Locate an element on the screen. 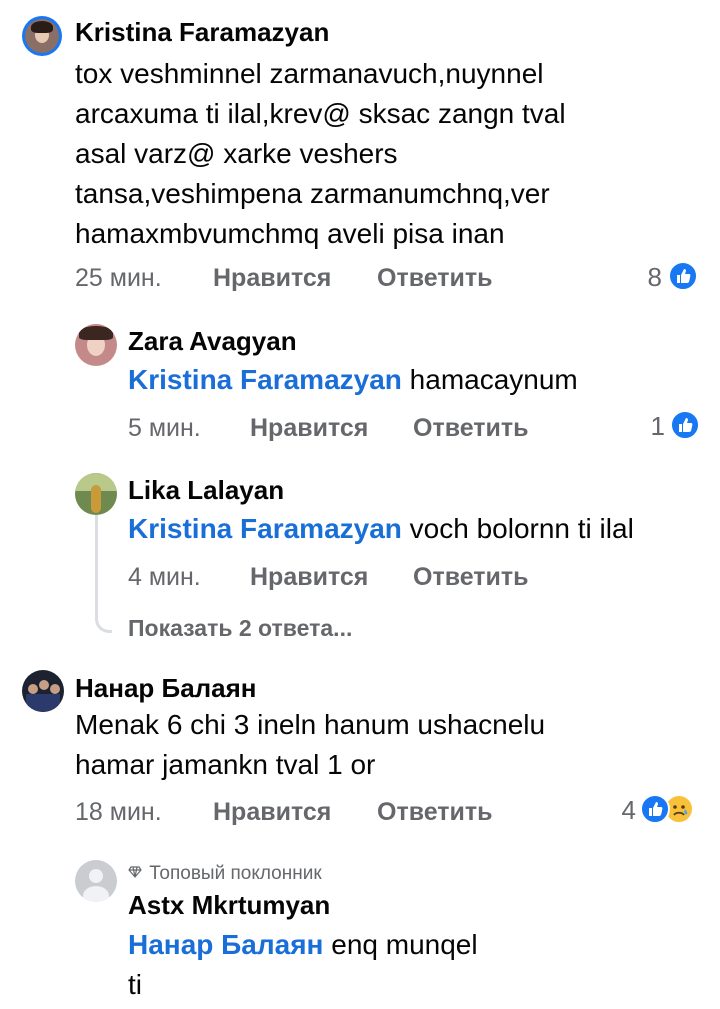 Image resolution: width=720 pixels, height=1009 pixels. reaction-count: 4 is located at coordinates (617, 810).